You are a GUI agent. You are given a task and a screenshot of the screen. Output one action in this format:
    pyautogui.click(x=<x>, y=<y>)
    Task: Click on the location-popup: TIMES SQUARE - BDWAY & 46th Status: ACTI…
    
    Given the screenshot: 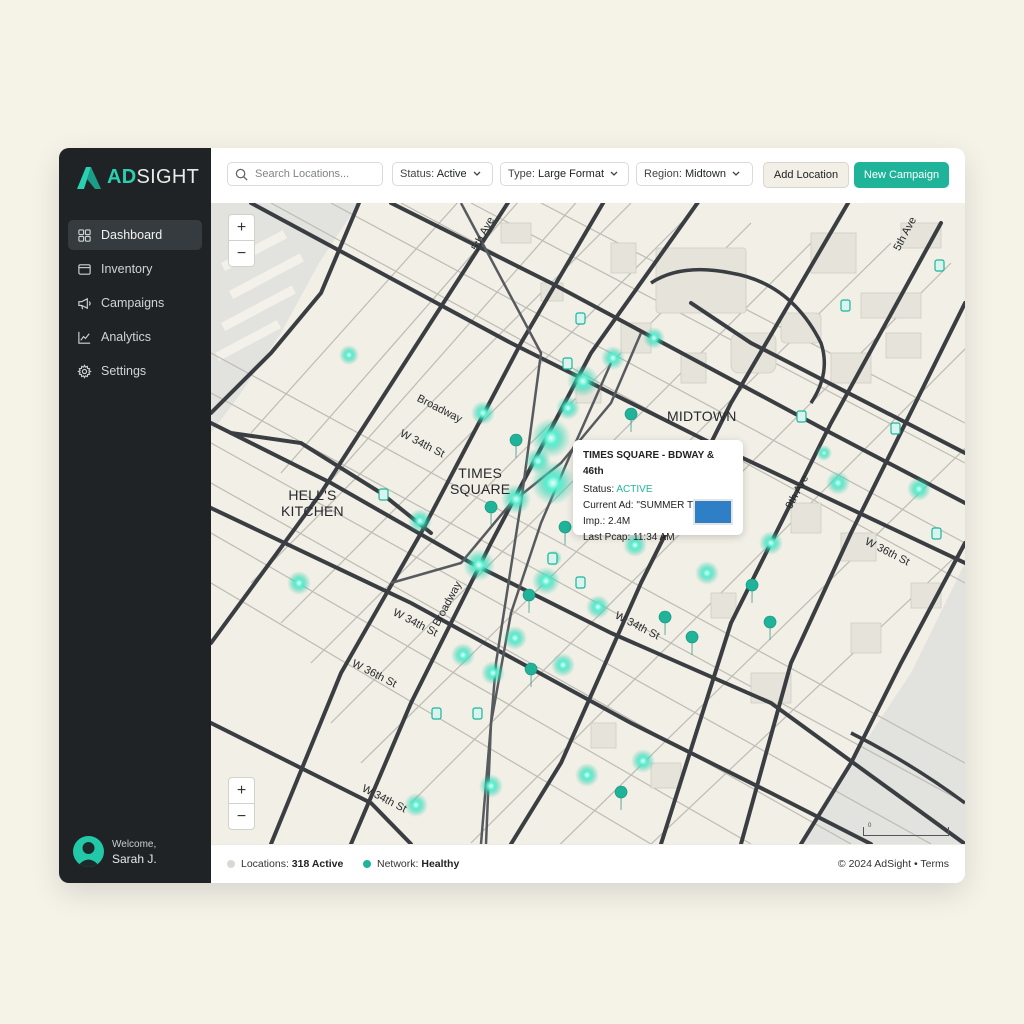 What is the action you would take?
    pyautogui.click(x=658, y=491)
    